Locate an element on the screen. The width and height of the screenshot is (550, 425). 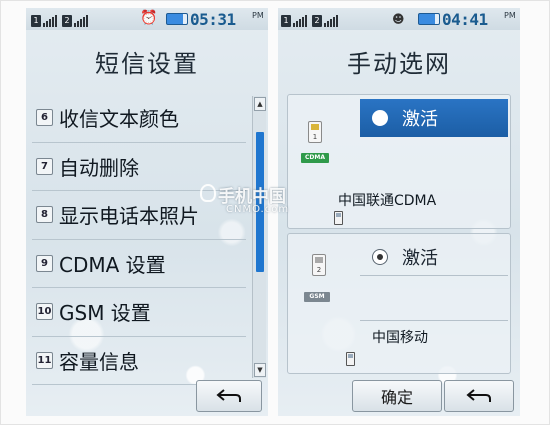
menu-item-cdma-settings: 9 CDMA 设置 is located at coordinates (139, 264).